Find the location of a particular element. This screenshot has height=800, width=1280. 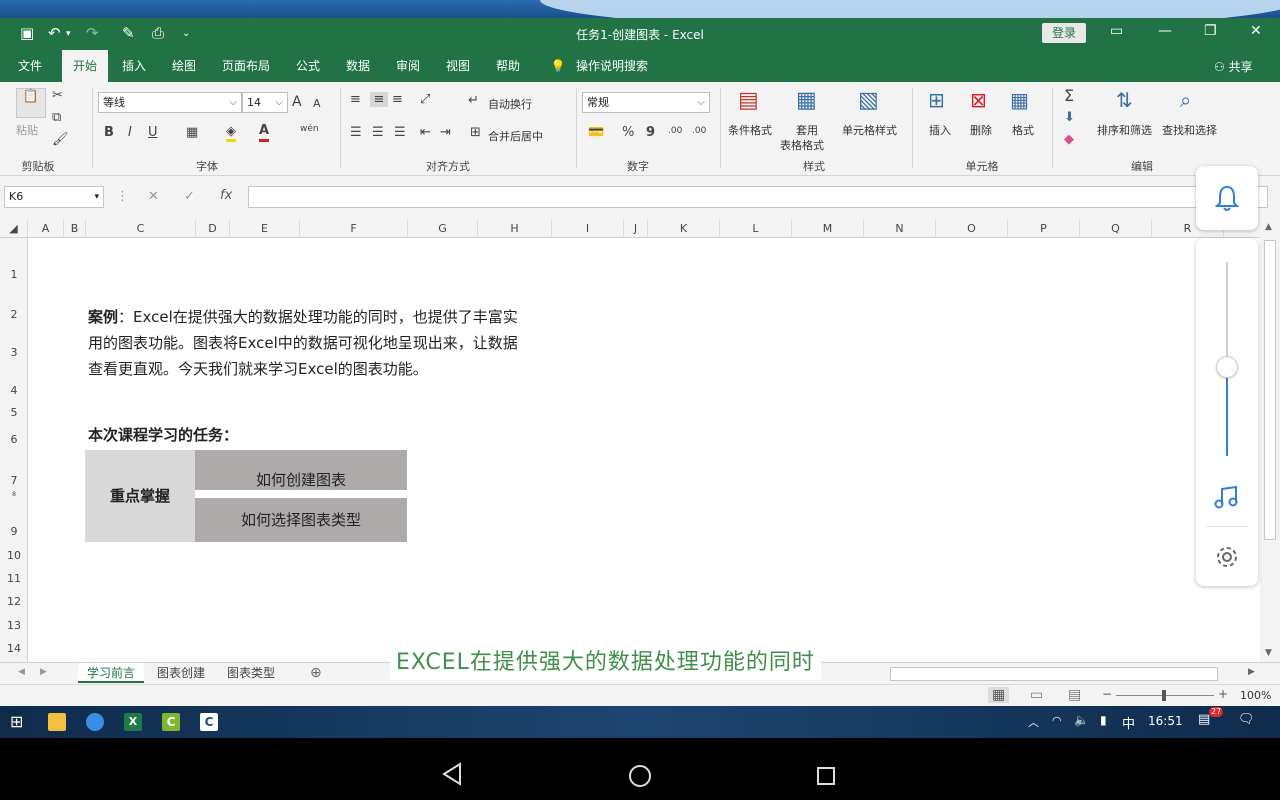

delete-cells-button: 删除 is located at coordinates (981, 130).